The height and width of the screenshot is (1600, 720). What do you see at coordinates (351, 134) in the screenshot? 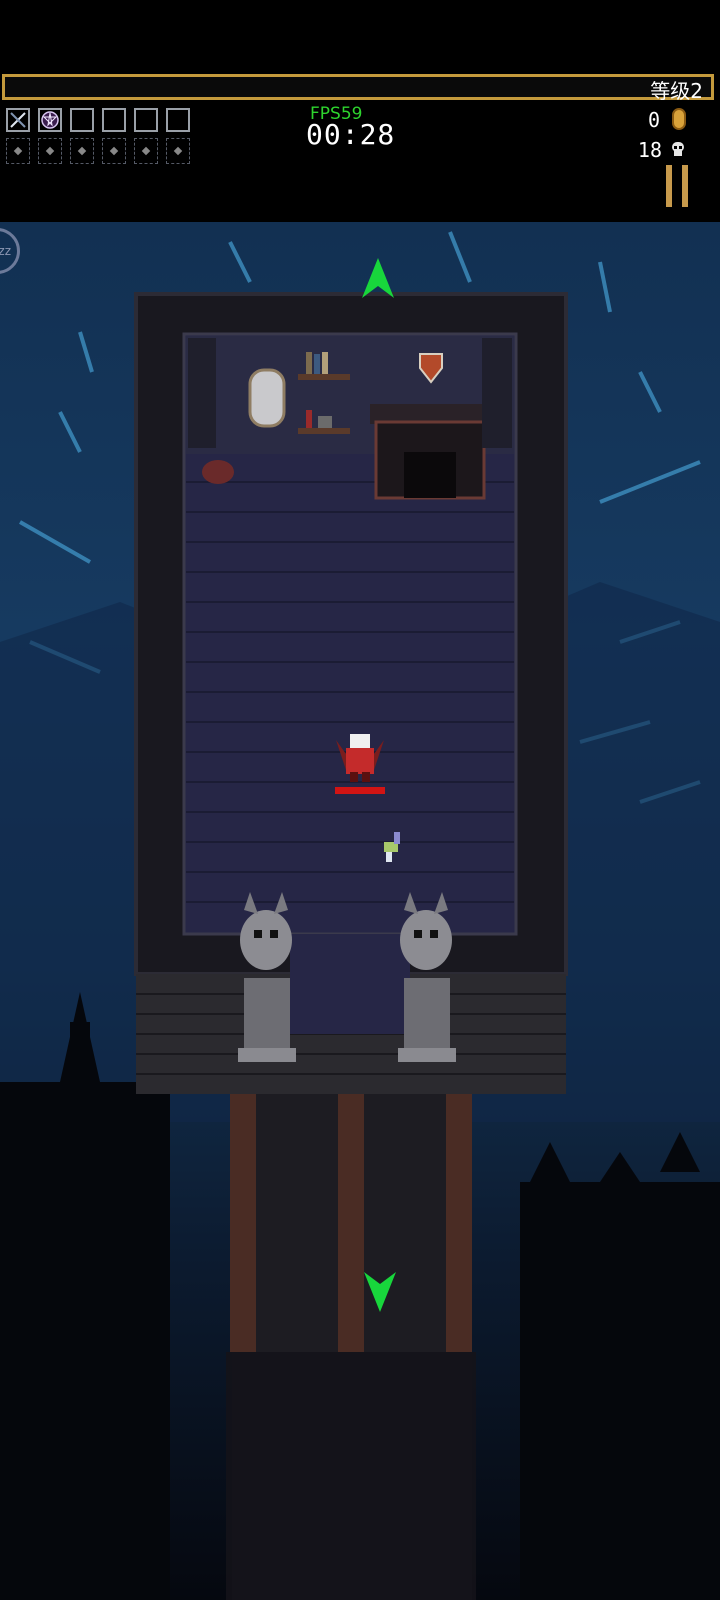
I see `survival-timer: 00:28` at bounding box center [351, 134].